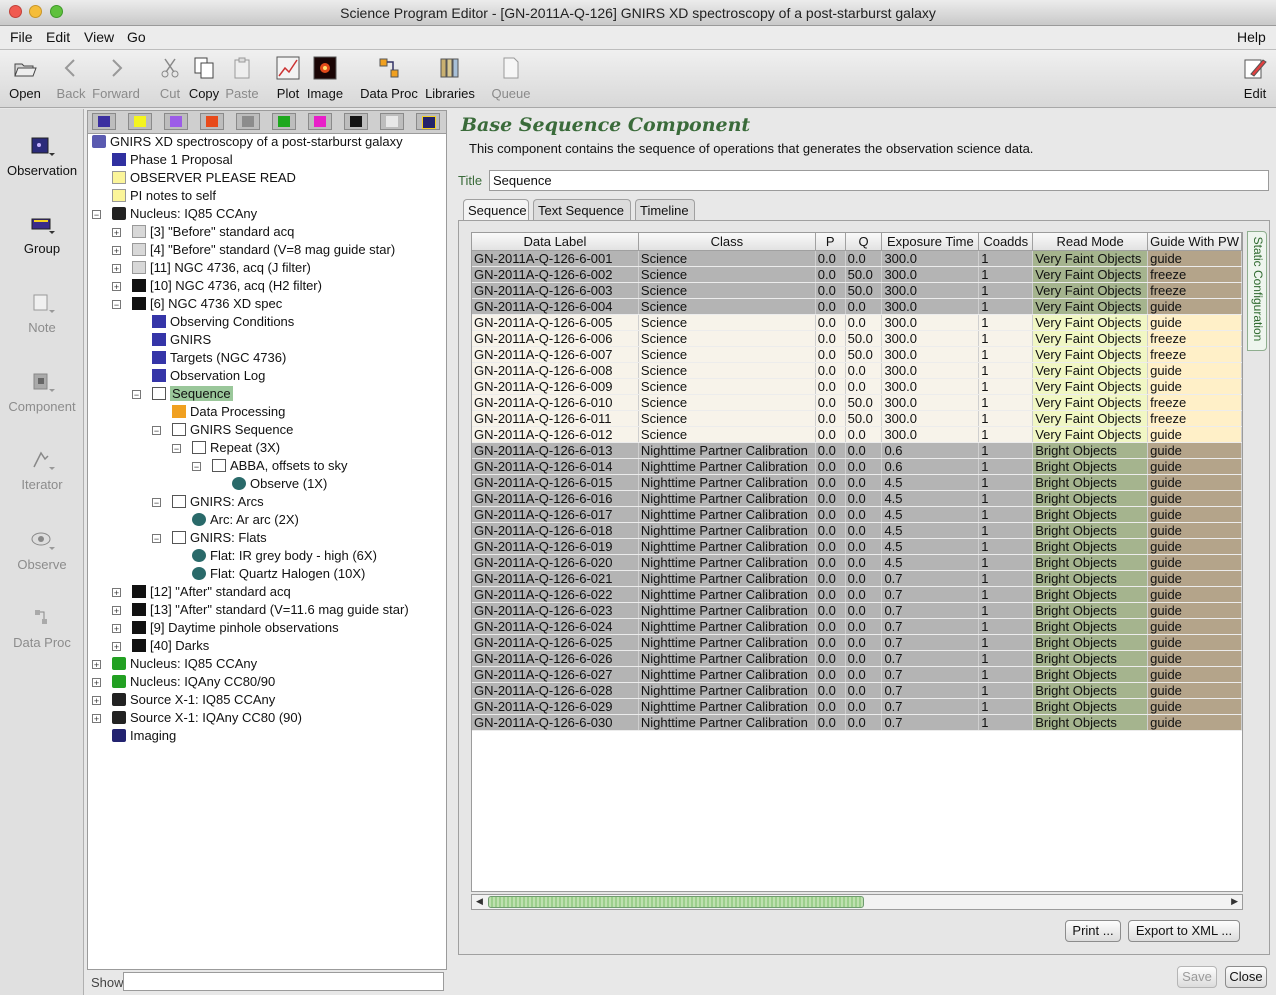 This screenshot has width=1276, height=995. What do you see at coordinates (204, 78) in the screenshot?
I see `copy-button: Copy` at bounding box center [204, 78].